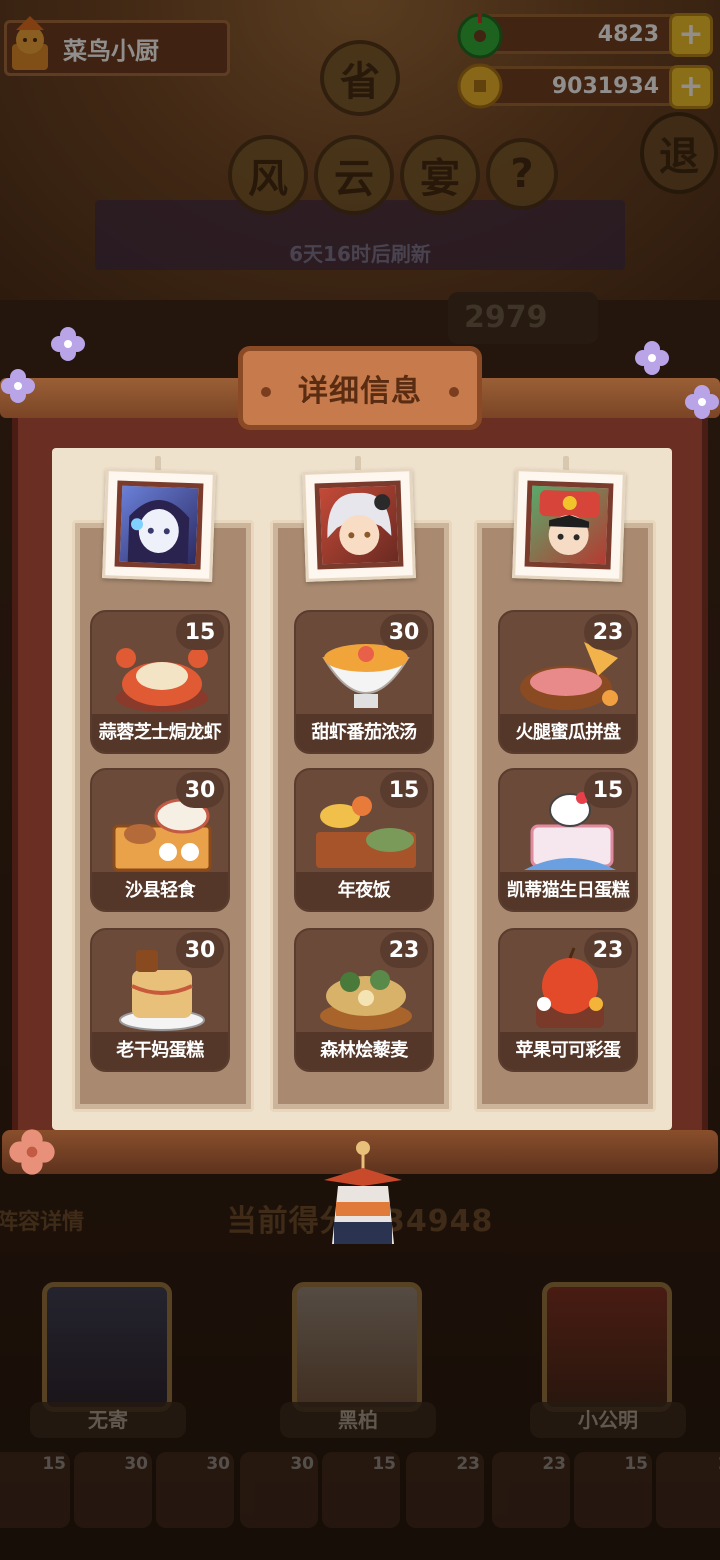 This screenshot has height=1560, width=720. I want to click on modal-title: 详细信息, so click(360, 388).